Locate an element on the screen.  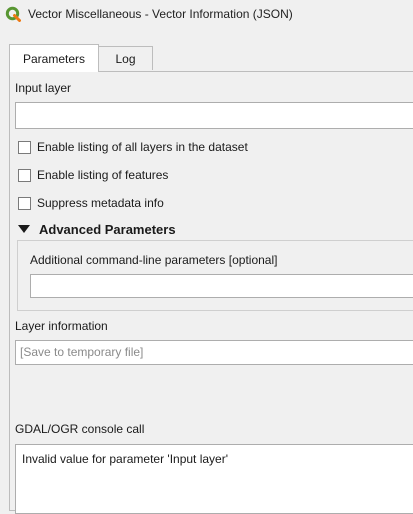
tab-log-label: Log is located at coordinates (125, 58).